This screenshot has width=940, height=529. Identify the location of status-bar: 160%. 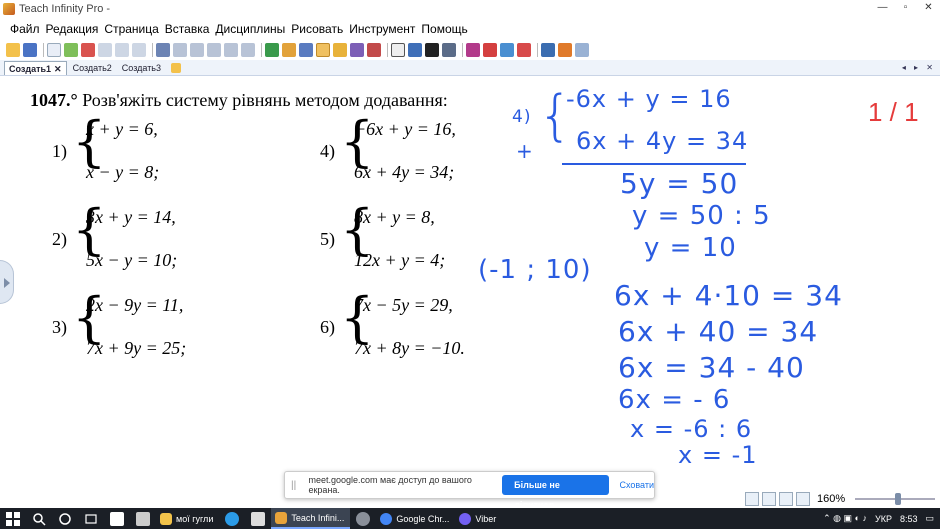
(842, 499).